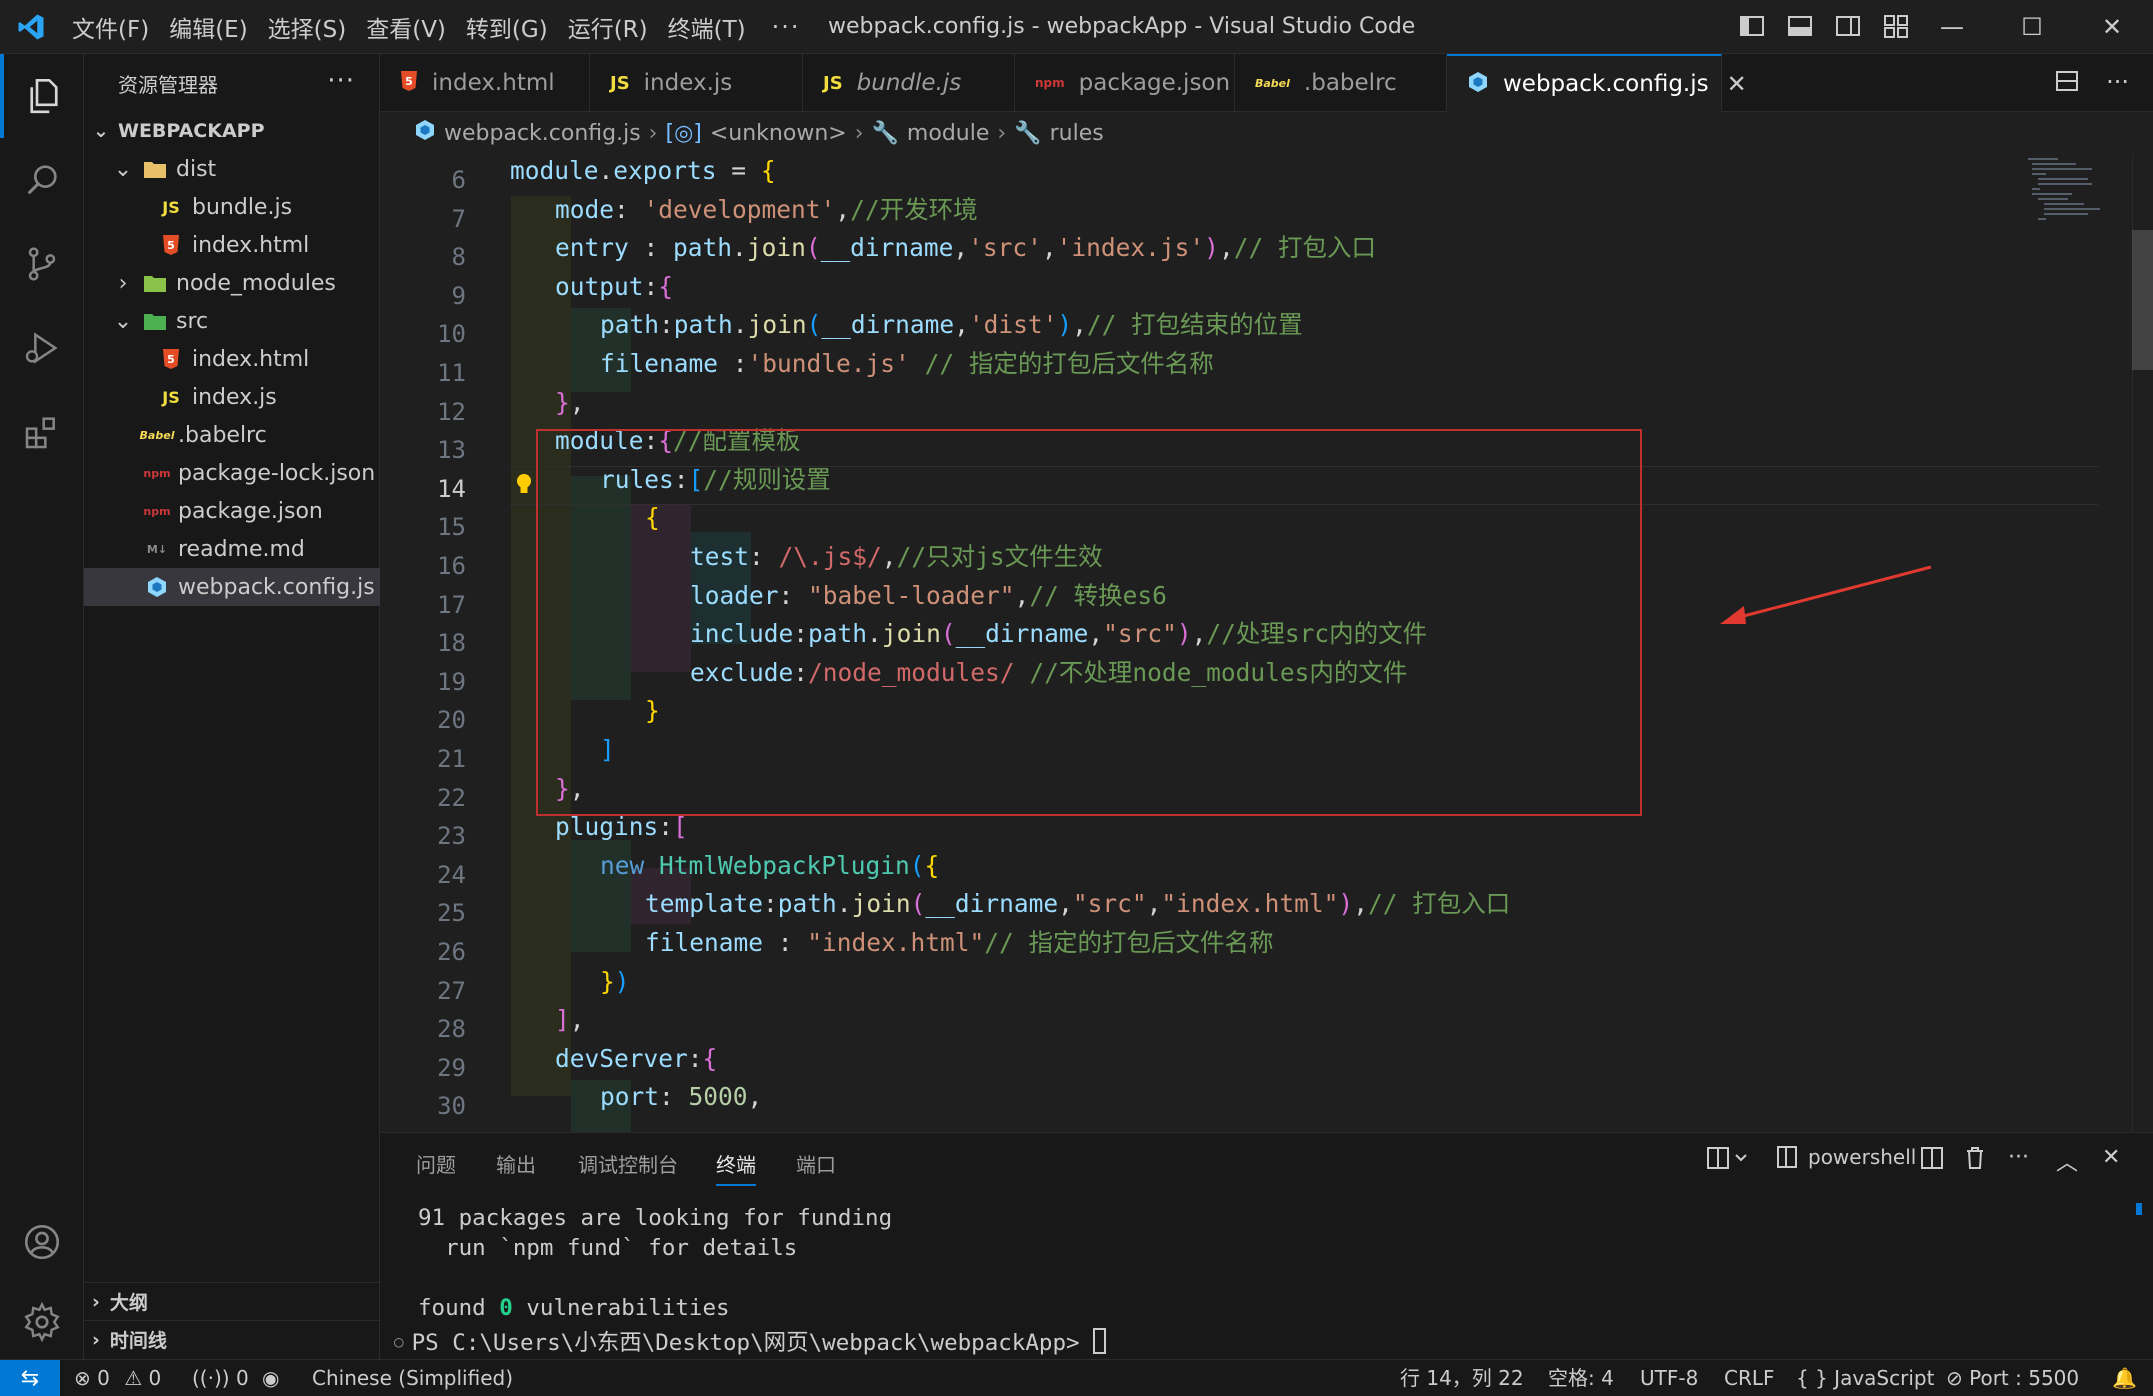  I want to click on tab-babelrc: Babel .babelrc, so click(1341, 83).